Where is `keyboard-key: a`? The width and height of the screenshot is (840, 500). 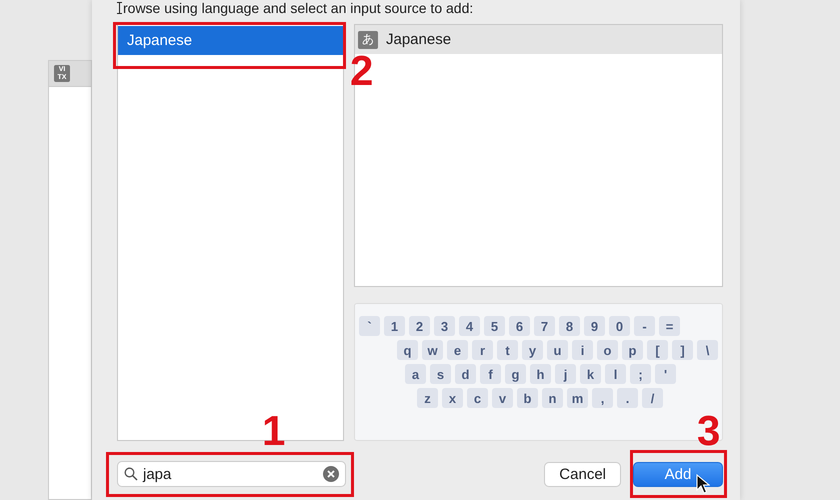
keyboard-key: a is located at coordinates (415, 374).